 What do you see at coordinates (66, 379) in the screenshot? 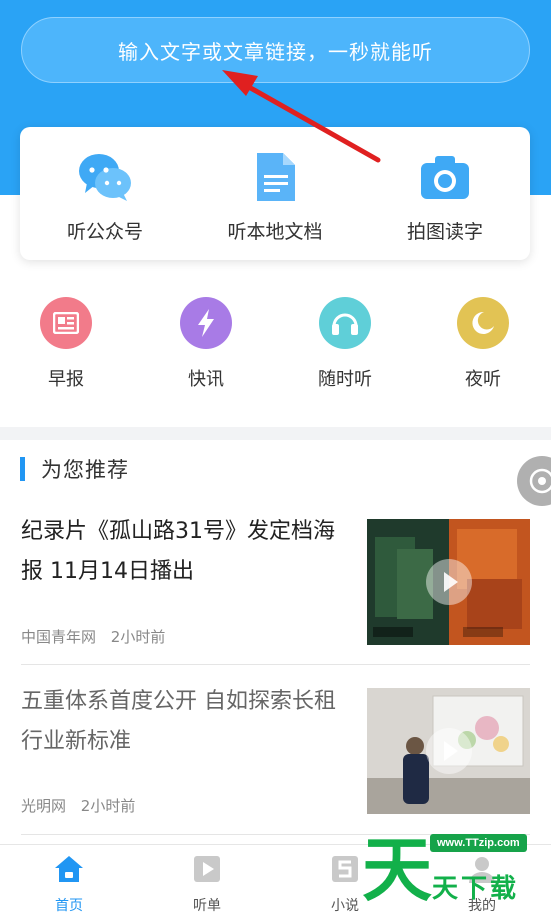
I see `quick-morning-news-label: 早报` at bounding box center [66, 379].